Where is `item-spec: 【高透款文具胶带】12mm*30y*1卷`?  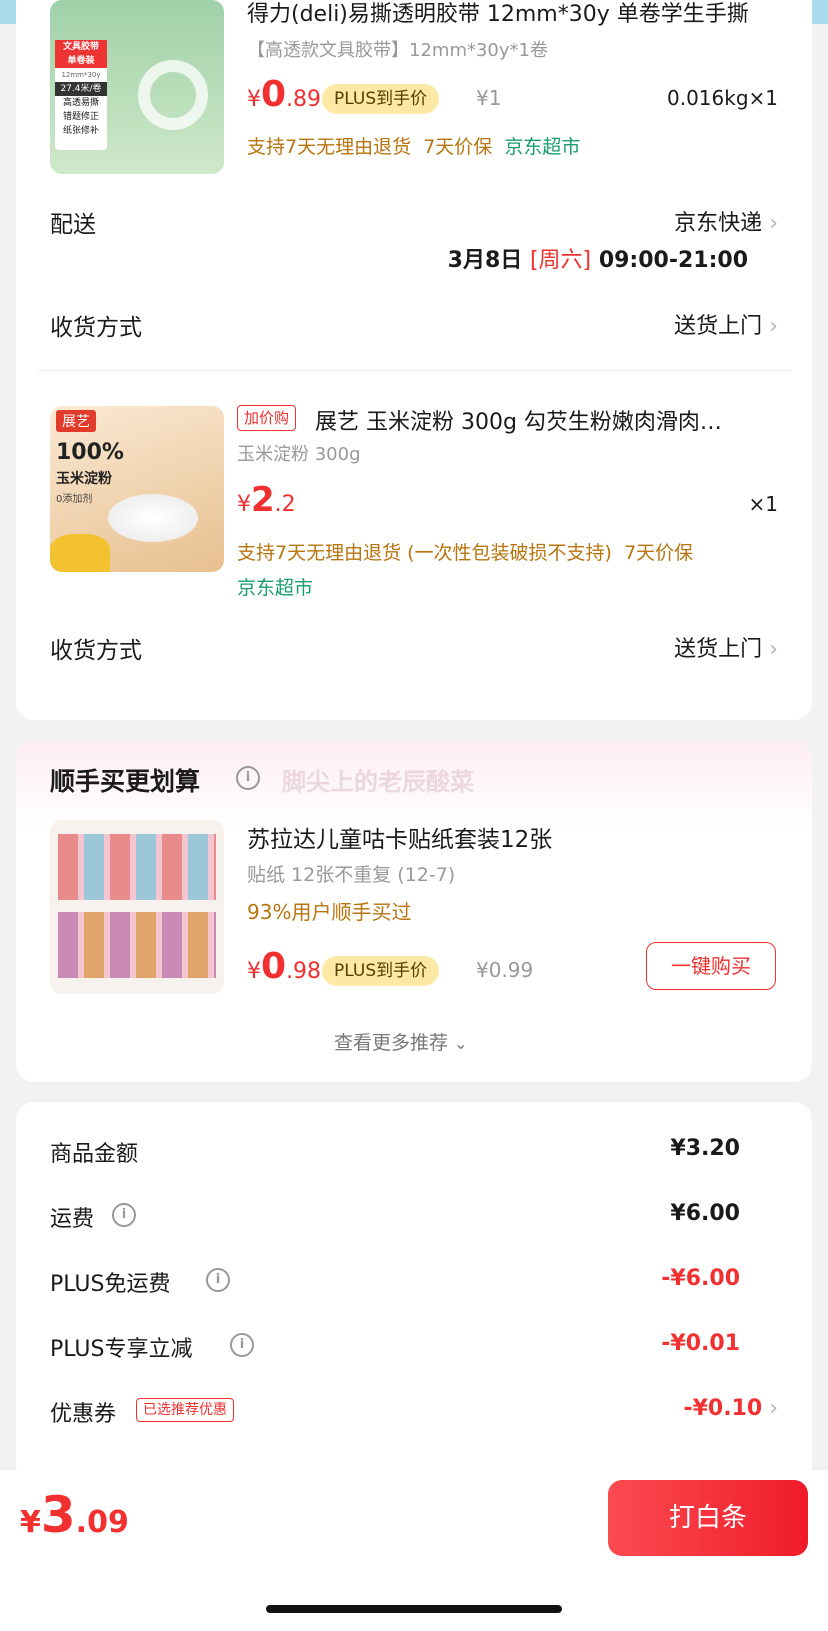
item-spec: 【高透款文具胶带】12mm*30y*1卷 is located at coordinates (397, 50).